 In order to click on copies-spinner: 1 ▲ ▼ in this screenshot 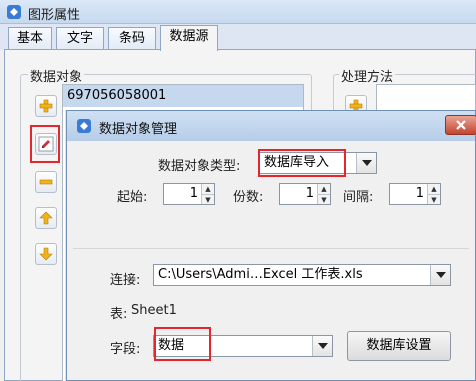, I will do `click(305, 194)`.